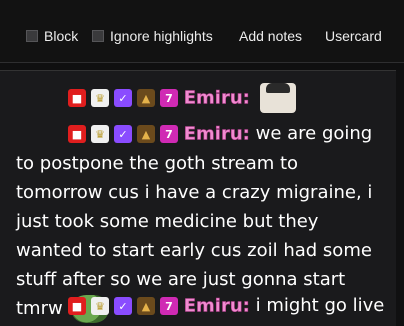 Image resolution: width=404 pixels, height=326 pixels. What do you see at coordinates (32, 36) in the screenshot?
I see `block-checkbox` at bounding box center [32, 36].